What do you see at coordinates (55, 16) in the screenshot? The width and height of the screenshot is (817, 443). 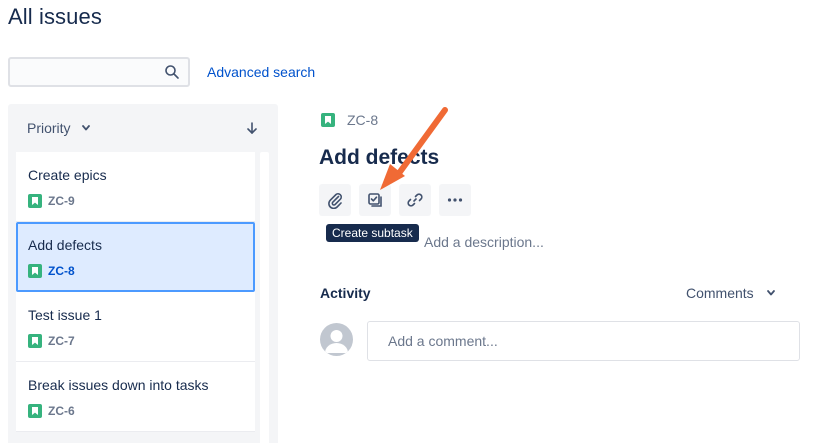 I see `page-title: All issues` at bounding box center [55, 16].